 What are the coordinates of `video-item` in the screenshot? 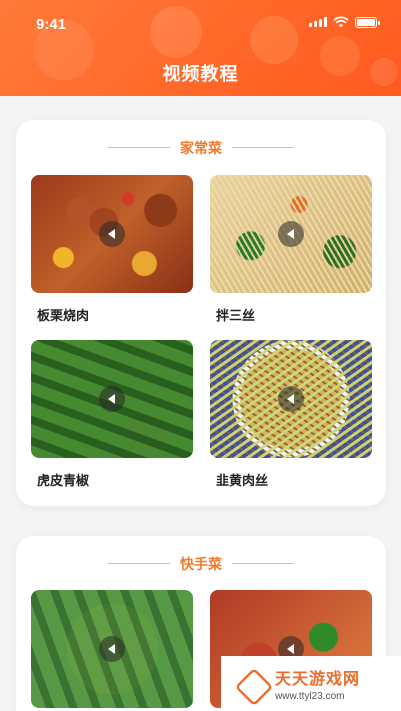 It's located at (112, 649).